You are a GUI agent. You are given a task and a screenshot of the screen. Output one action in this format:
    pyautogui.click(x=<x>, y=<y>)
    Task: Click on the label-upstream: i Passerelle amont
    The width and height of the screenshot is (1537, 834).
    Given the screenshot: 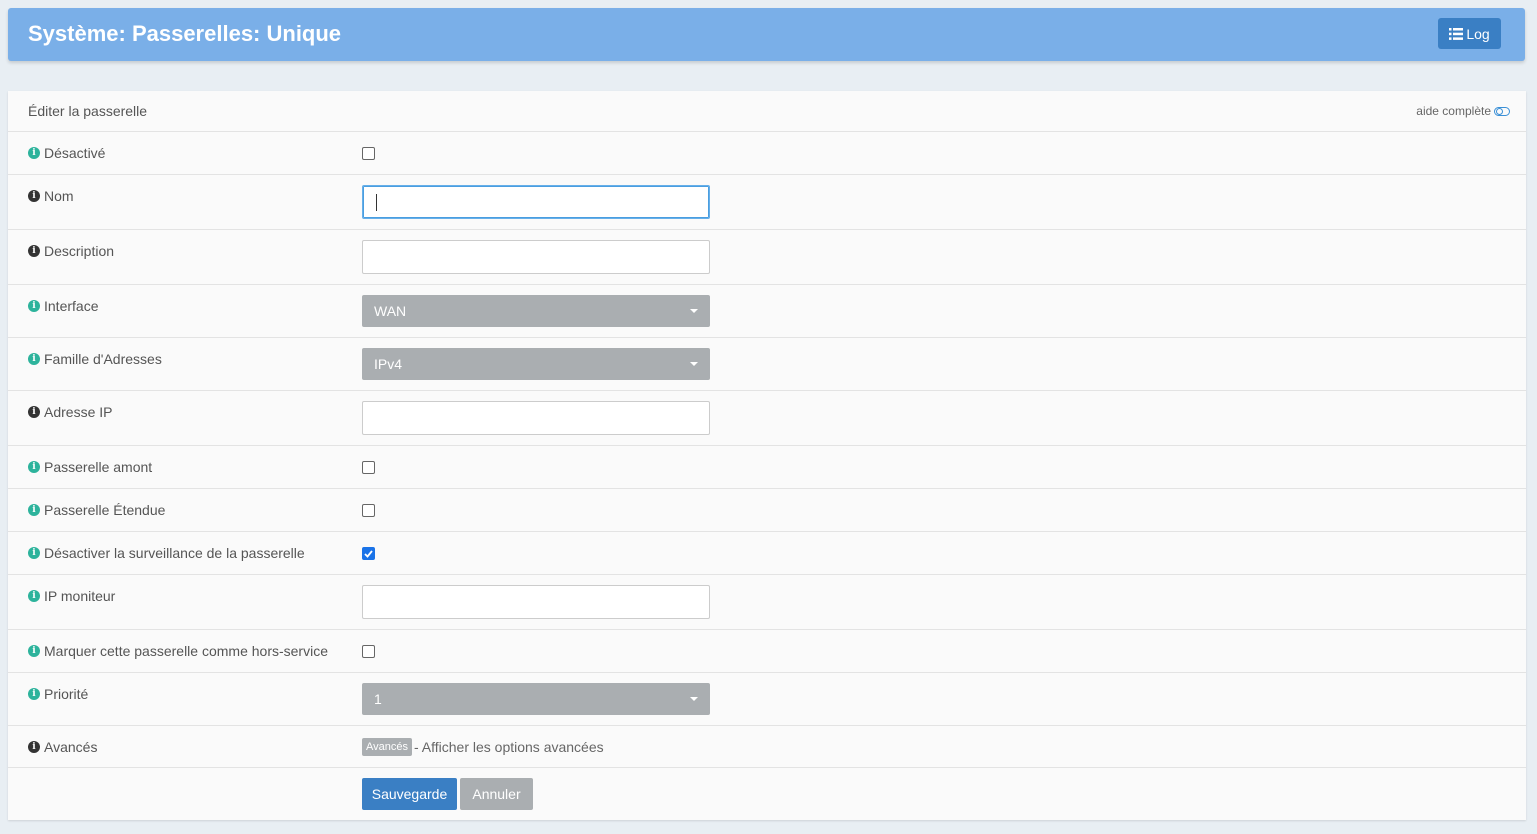 What is the action you would take?
    pyautogui.click(x=90, y=467)
    